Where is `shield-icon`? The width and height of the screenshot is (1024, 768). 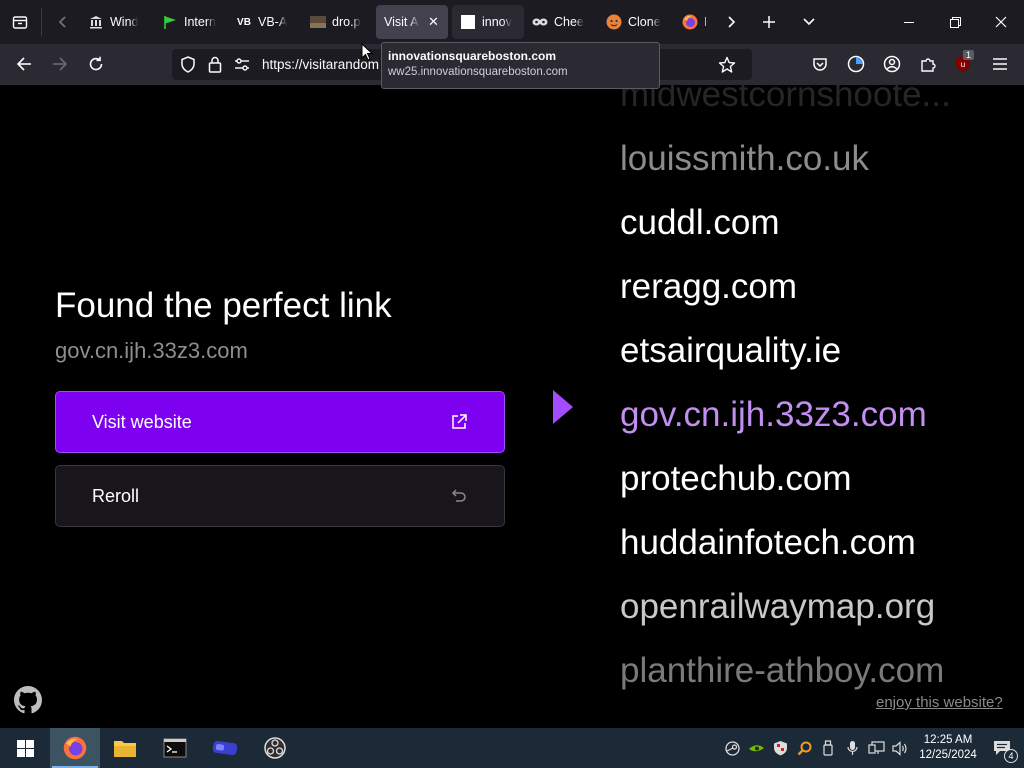
shield-icon is located at coordinates (188, 64).